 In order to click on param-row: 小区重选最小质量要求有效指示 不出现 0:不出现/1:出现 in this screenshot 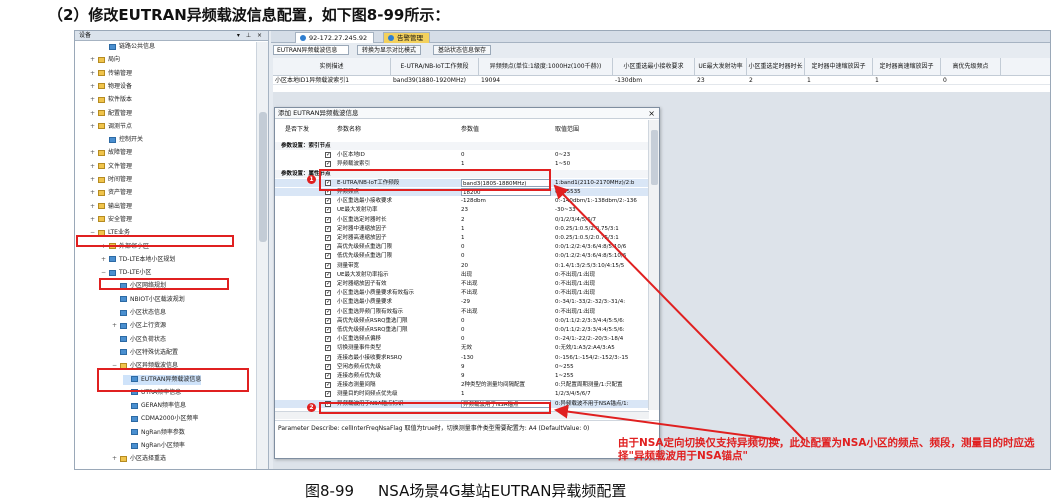, I will do `click(462, 293)`.